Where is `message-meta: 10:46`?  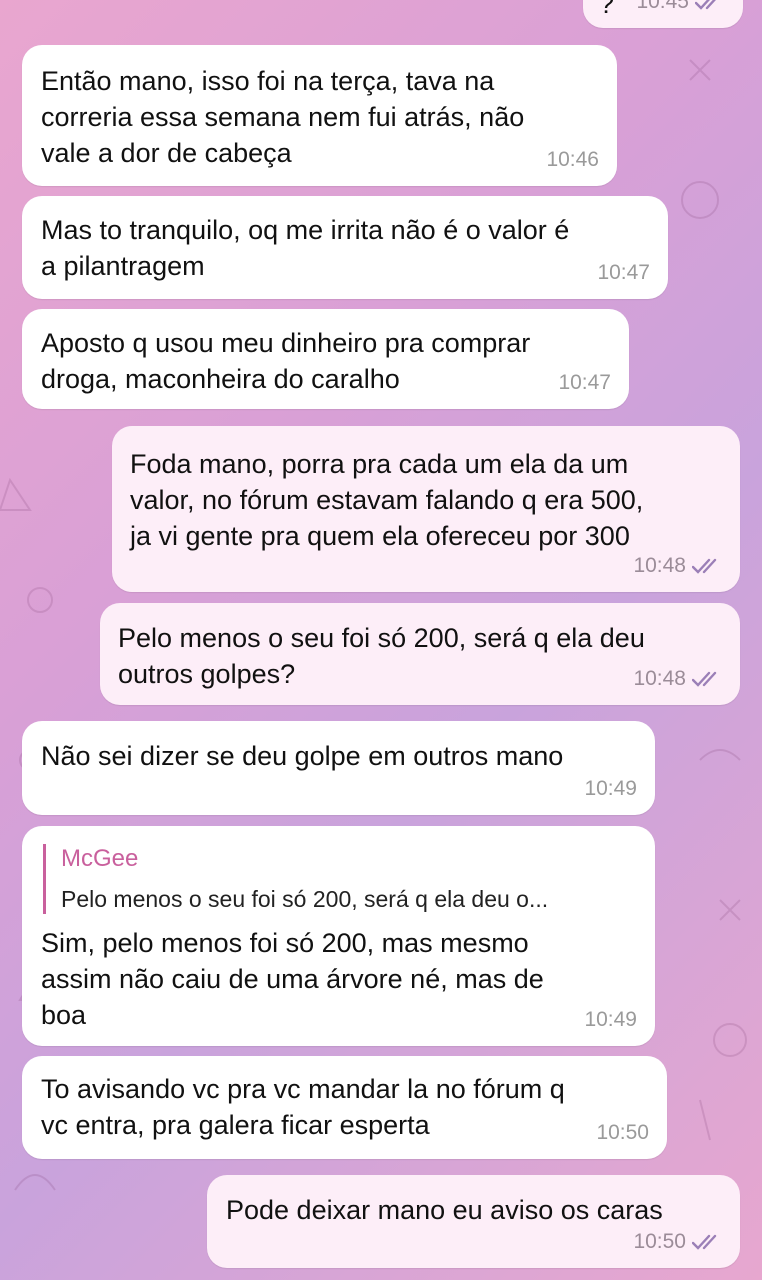
message-meta: 10:46 is located at coordinates (572, 160).